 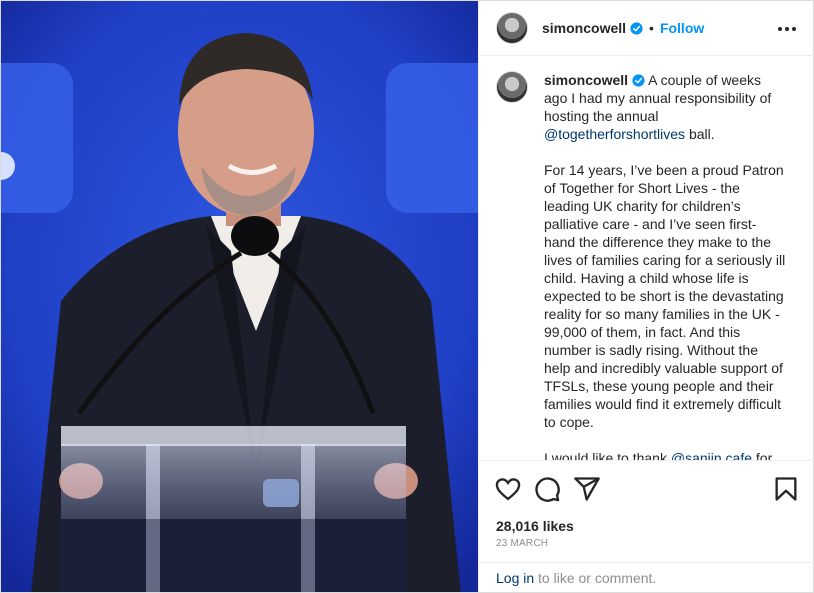 What do you see at coordinates (535, 526) in the screenshot?
I see `likes-count: 28,016 likes` at bounding box center [535, 526].